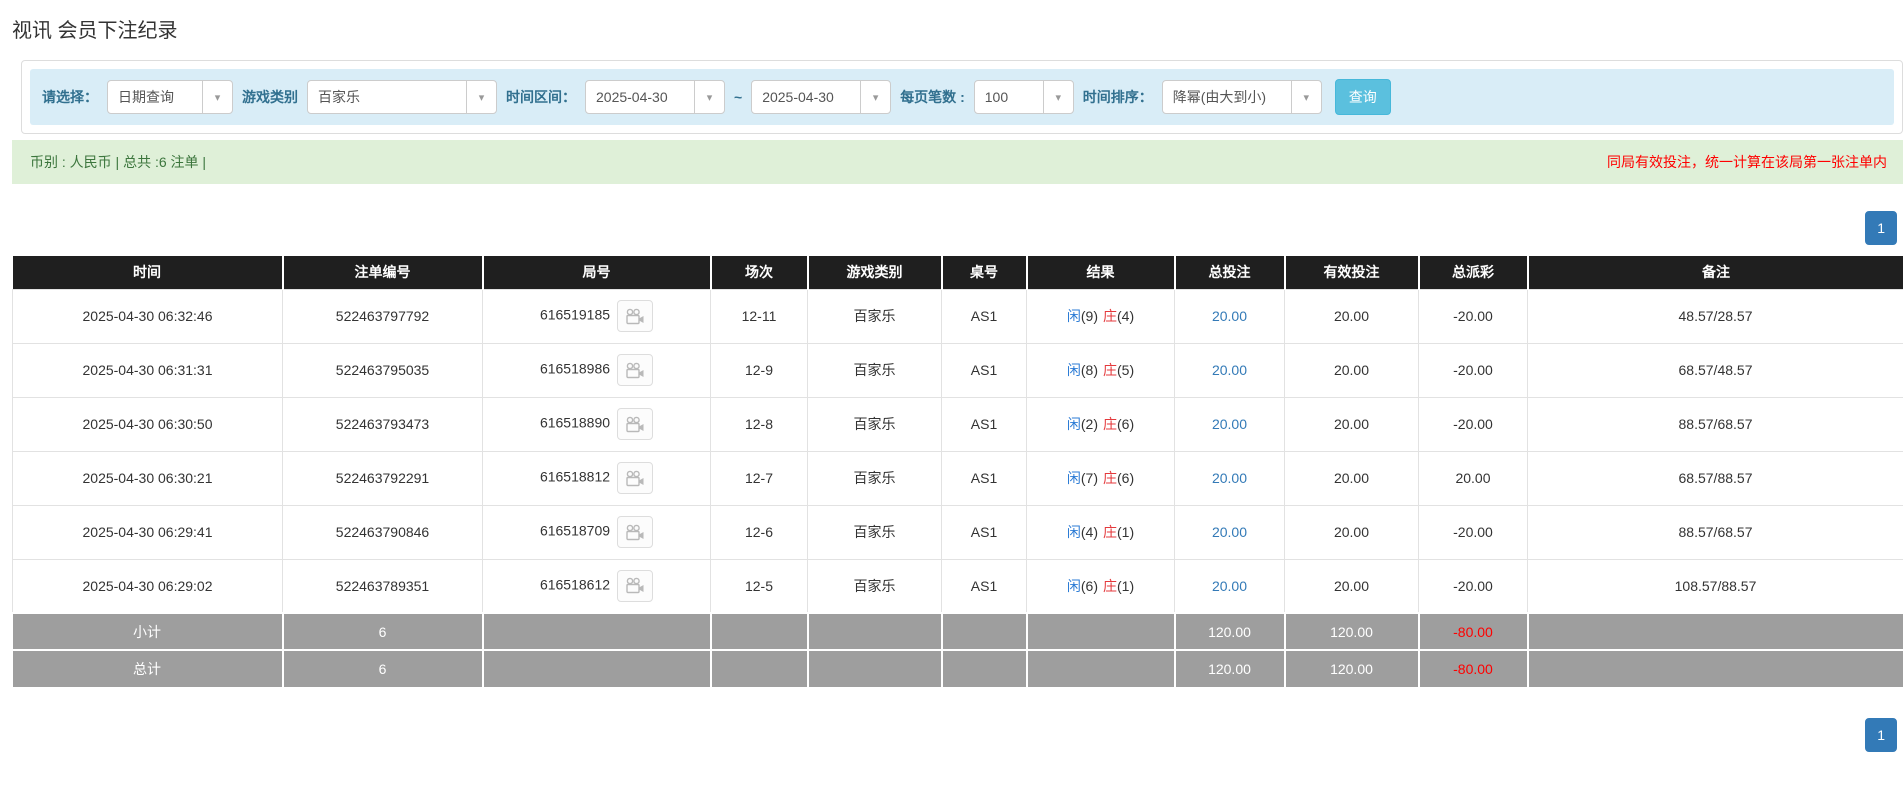 Image resolution: width=1903 pixels, height=805 pixels. What do you see at coordinates (596, 532) in the screenshot?
I see `round-id-cell: 616518709` at bounding box center [596, 532].